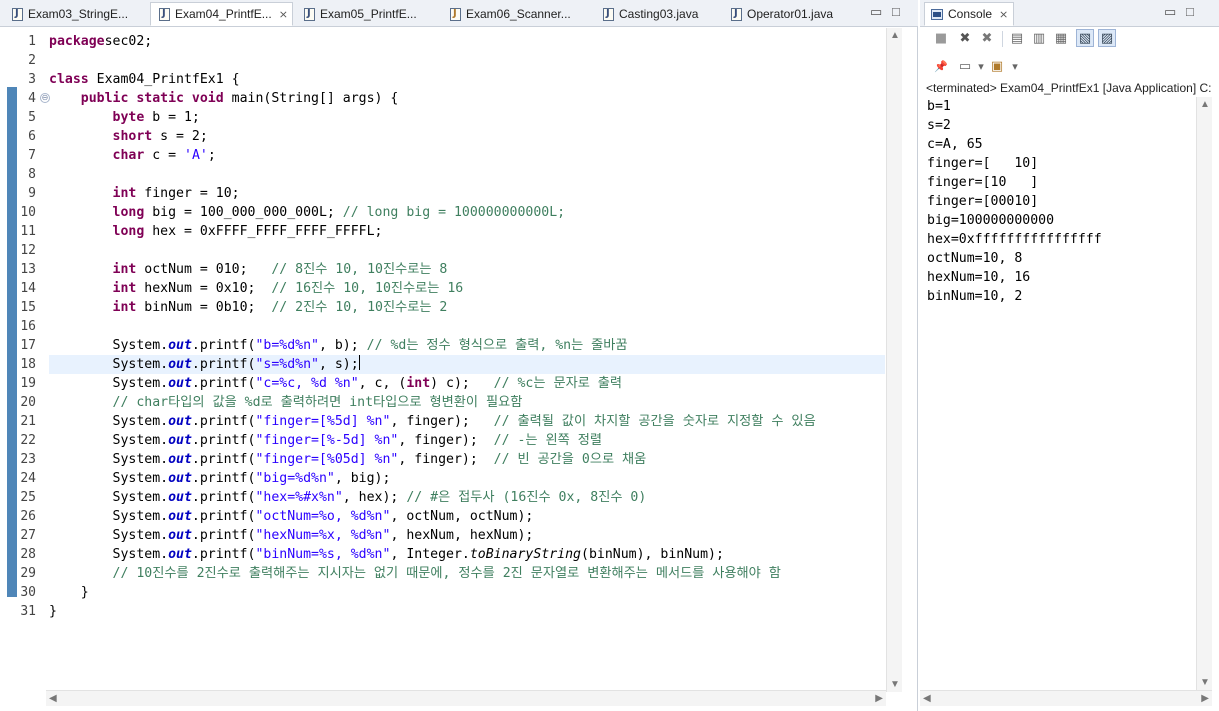 The height and width of the screenshot is (711, 1219). What do you see at coordinates (941, 67) in the screenshot?
I see `pin-console-icon: 📌` at bounding box center [941, 67].